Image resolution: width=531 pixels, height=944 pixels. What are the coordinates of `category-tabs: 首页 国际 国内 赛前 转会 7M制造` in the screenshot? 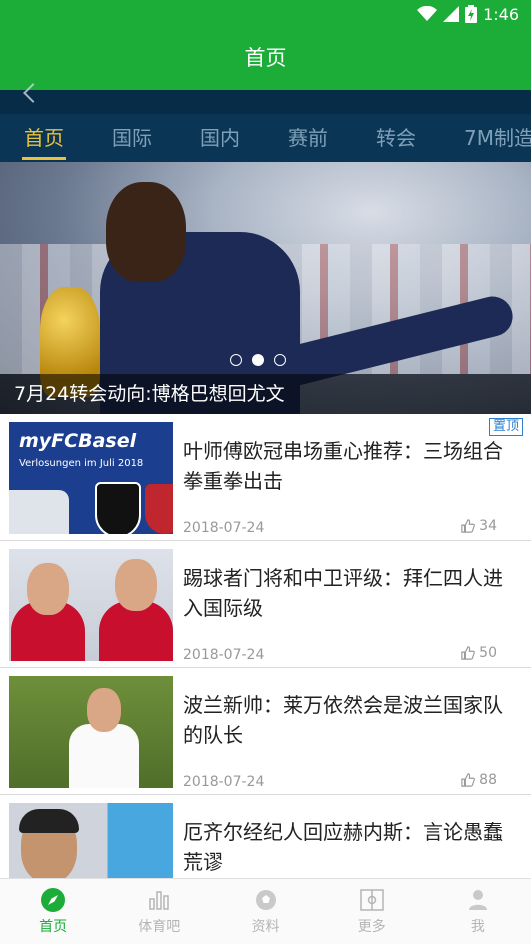 It's located at (265, 138).